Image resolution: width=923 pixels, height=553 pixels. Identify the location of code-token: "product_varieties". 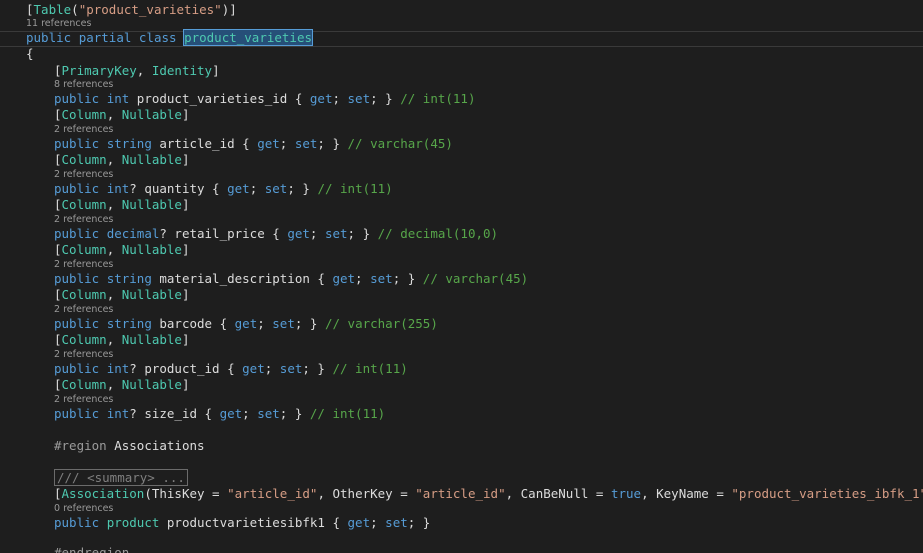
(150, 9).